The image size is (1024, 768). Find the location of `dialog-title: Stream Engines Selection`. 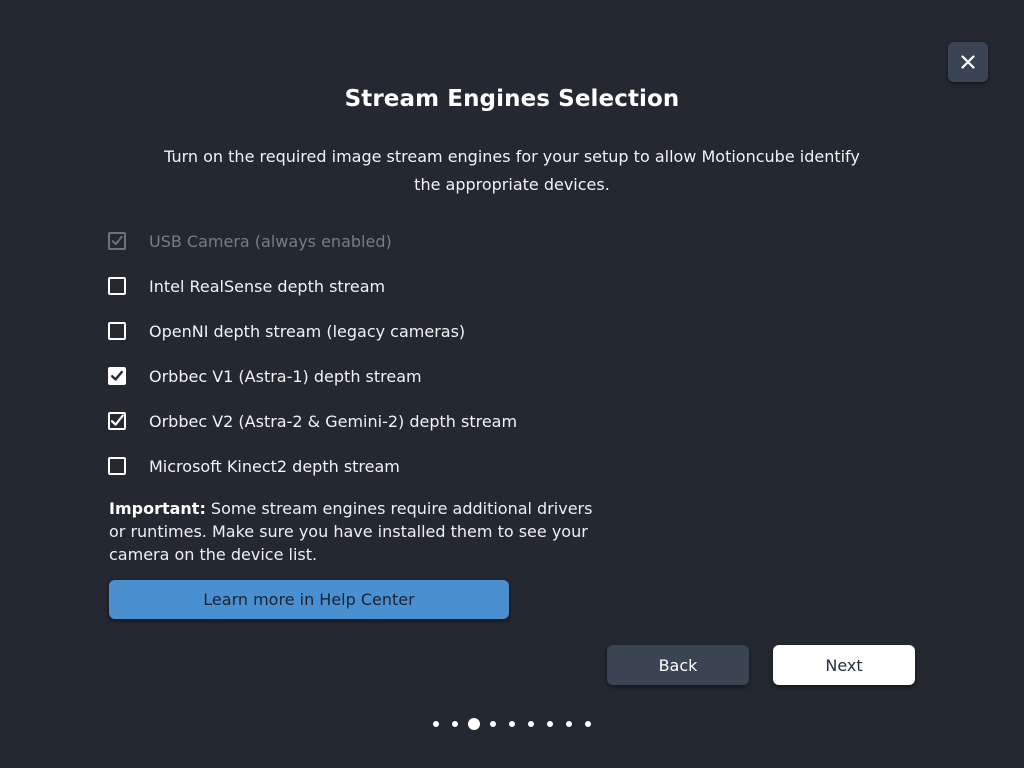

dialog-title: Stream Engines Selection is located at coordinates (512, 99).